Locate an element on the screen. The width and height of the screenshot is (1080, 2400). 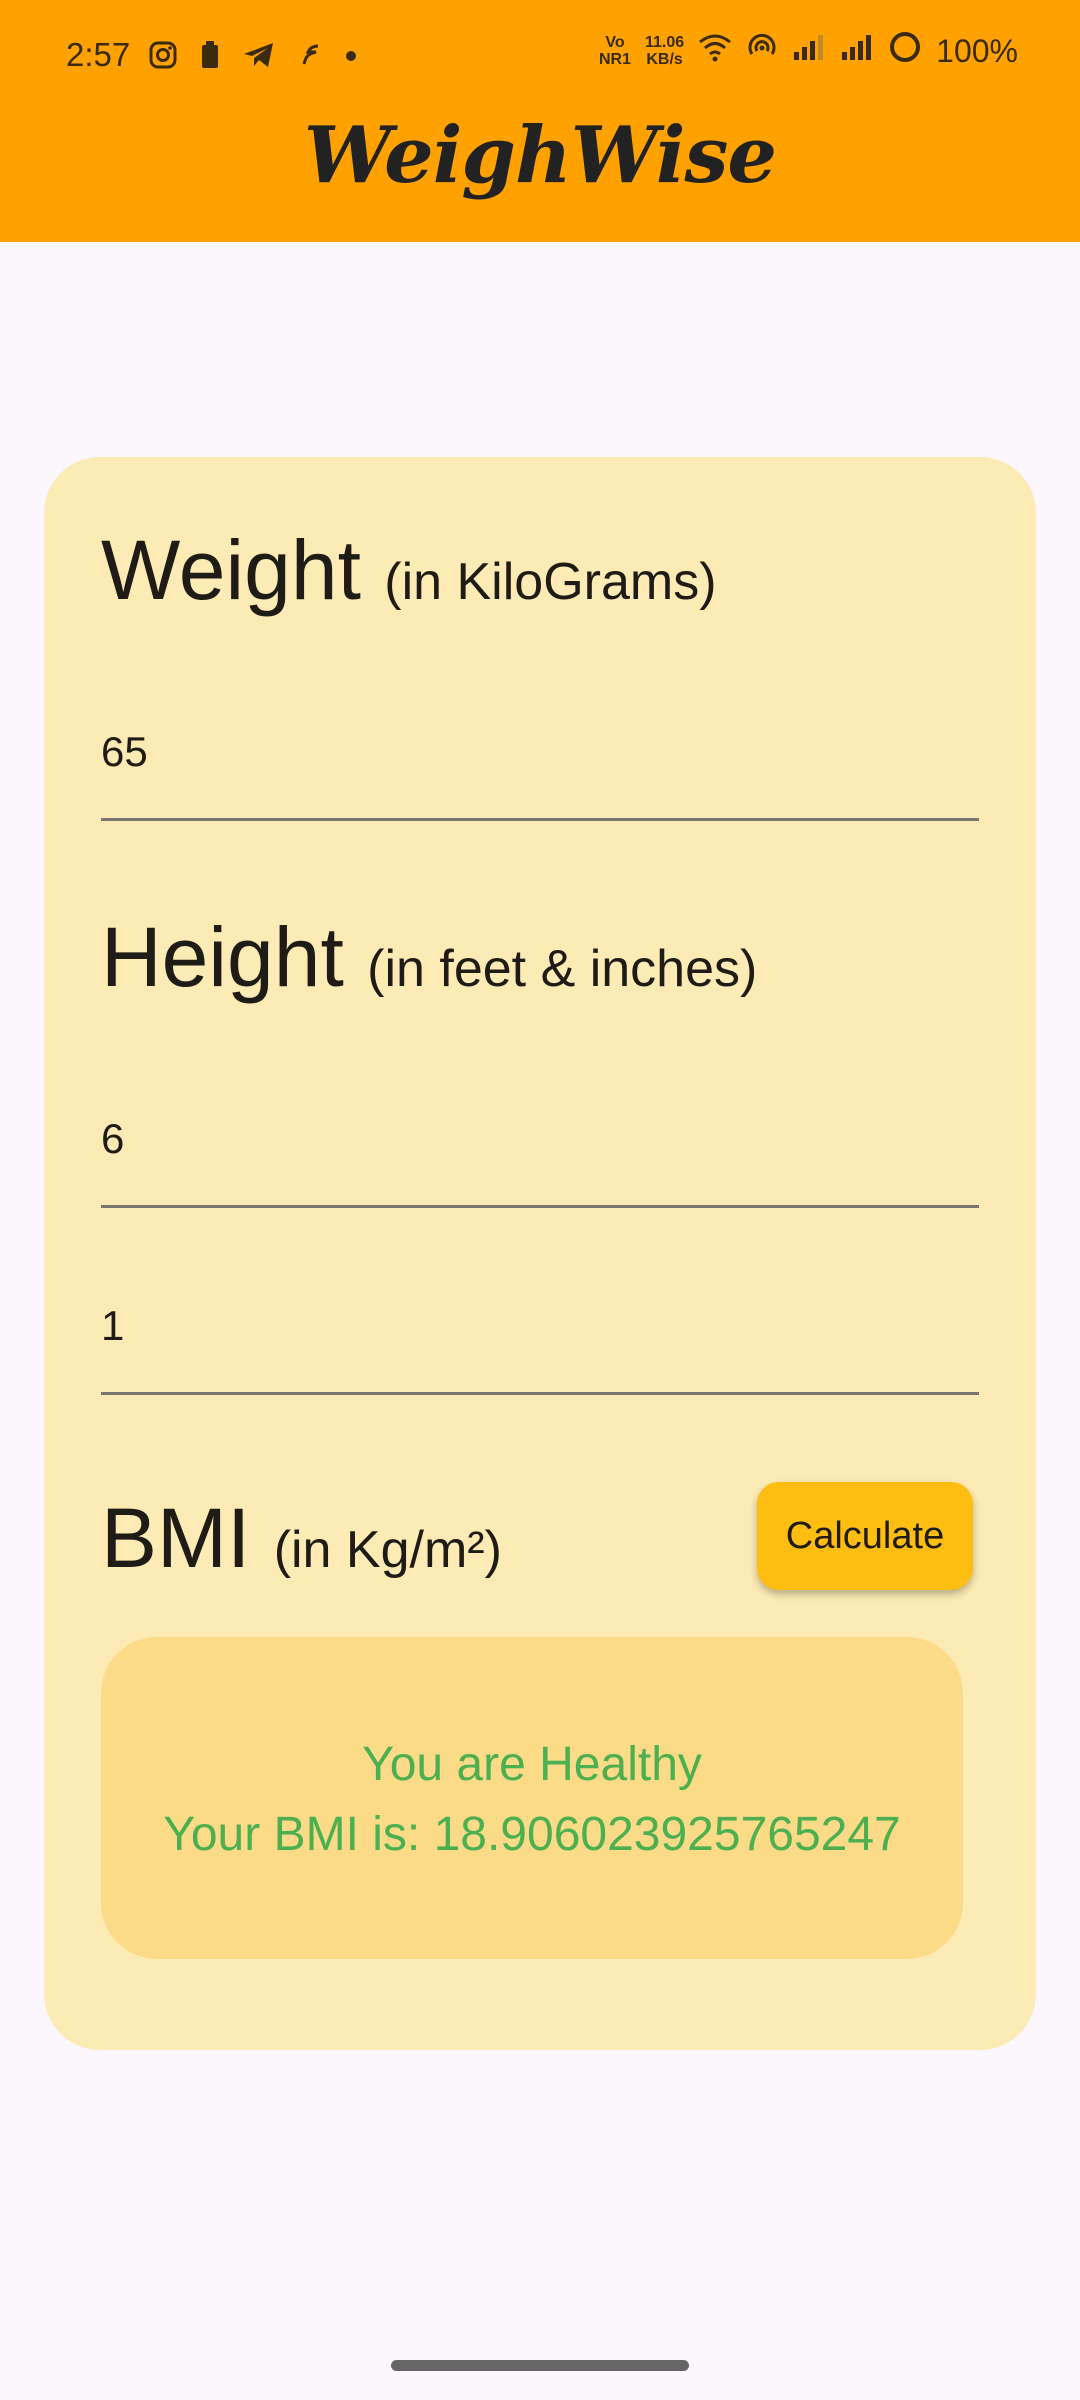
wifi-icon is located at coordinates (715, 51).